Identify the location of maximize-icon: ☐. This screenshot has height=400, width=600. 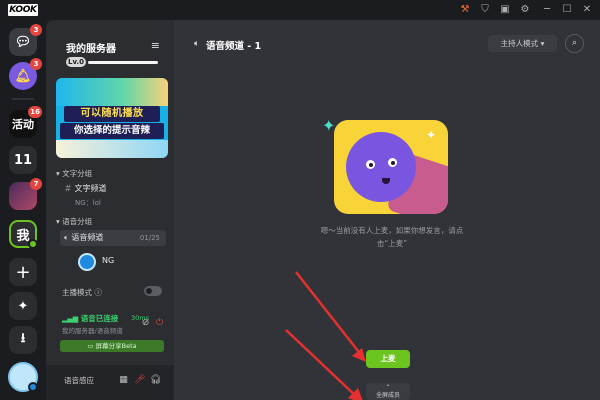
(567, 10).